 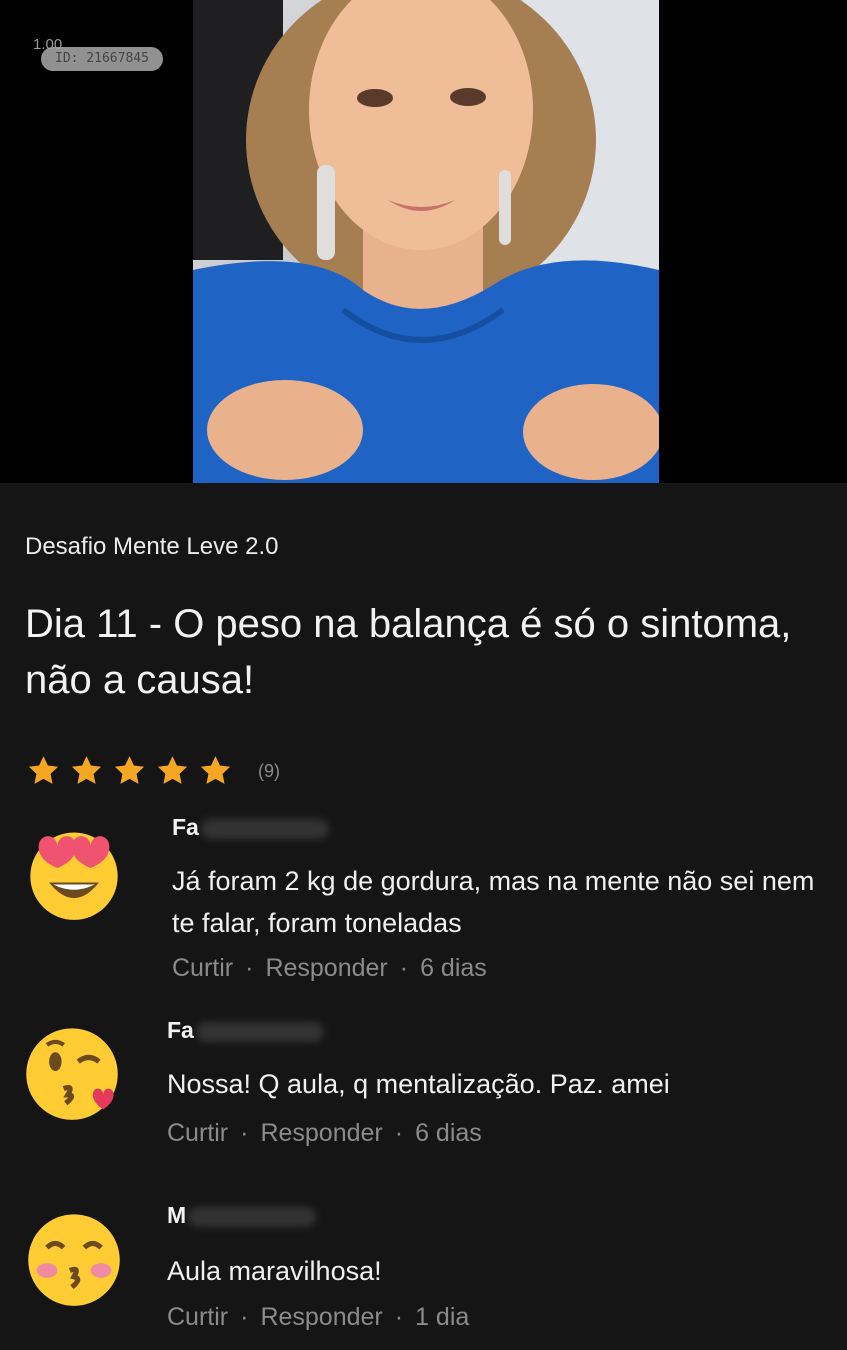 What do you see at coordinates (152, 771) in the screenshot?
I see `rating-stars: (9)` at bounding box center [152, 771].